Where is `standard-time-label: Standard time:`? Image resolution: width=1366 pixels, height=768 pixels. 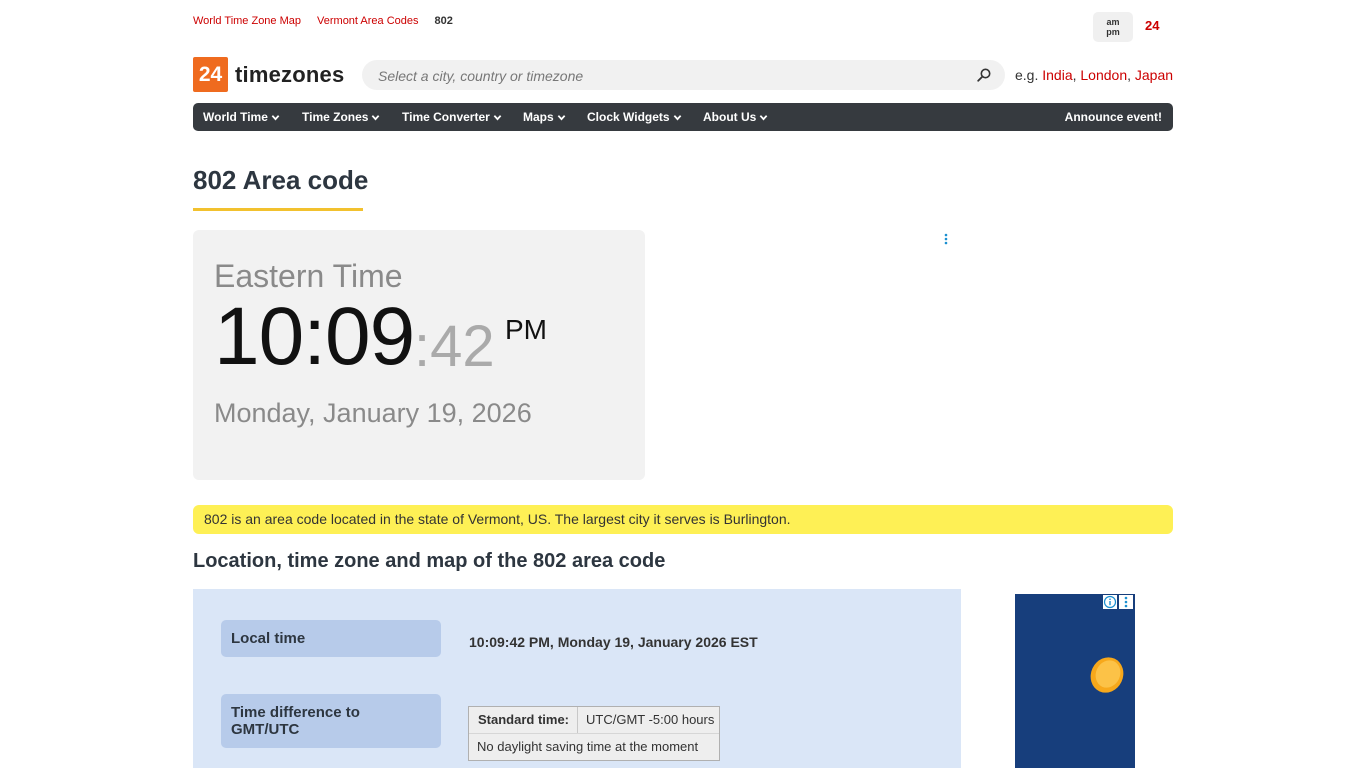
standard-time-label: Standard time: is located at coordinates (524, 720).